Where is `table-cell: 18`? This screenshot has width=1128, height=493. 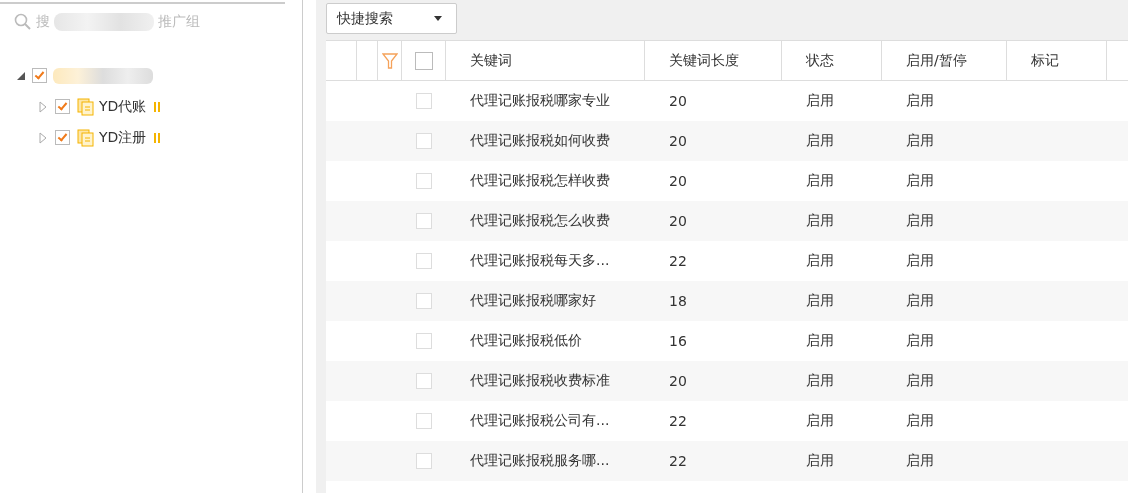 table-cell: 18 is located at coordinates (678, 301).